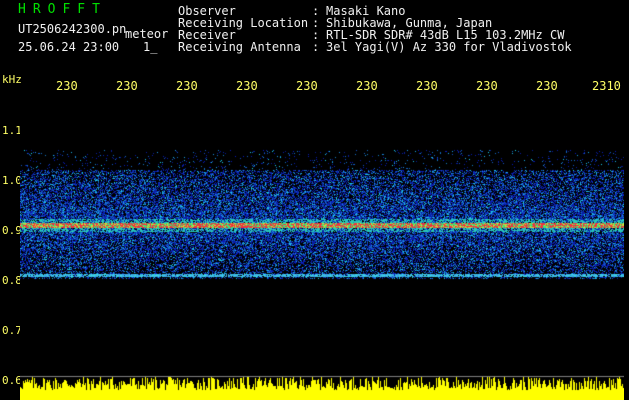  What do you see at coordinates (239, 47) in the screenshot?
I see `antenna-label: Receiving Antenna` at bounding box center [239, 47].